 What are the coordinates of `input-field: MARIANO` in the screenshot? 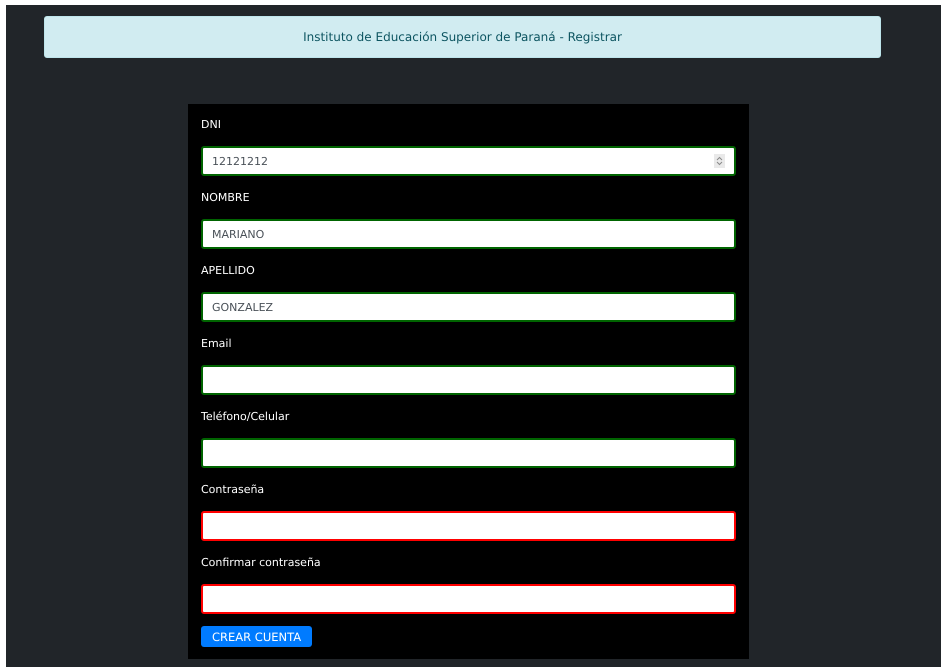 It's located at (468, 234).